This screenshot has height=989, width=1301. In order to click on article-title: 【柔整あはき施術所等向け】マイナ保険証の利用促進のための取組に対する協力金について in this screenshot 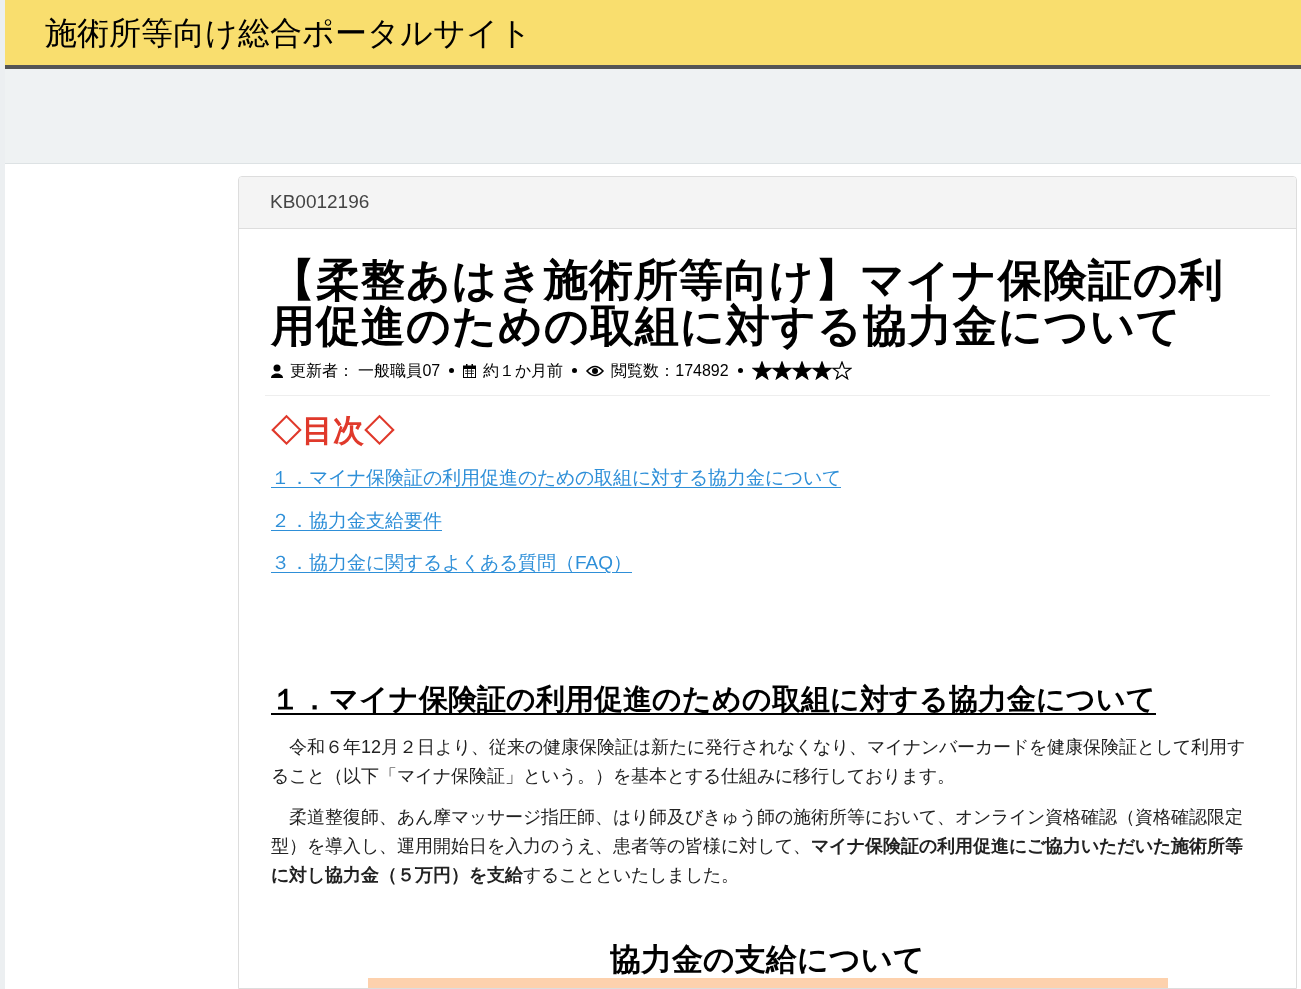, I will do `click(748, 302)`.